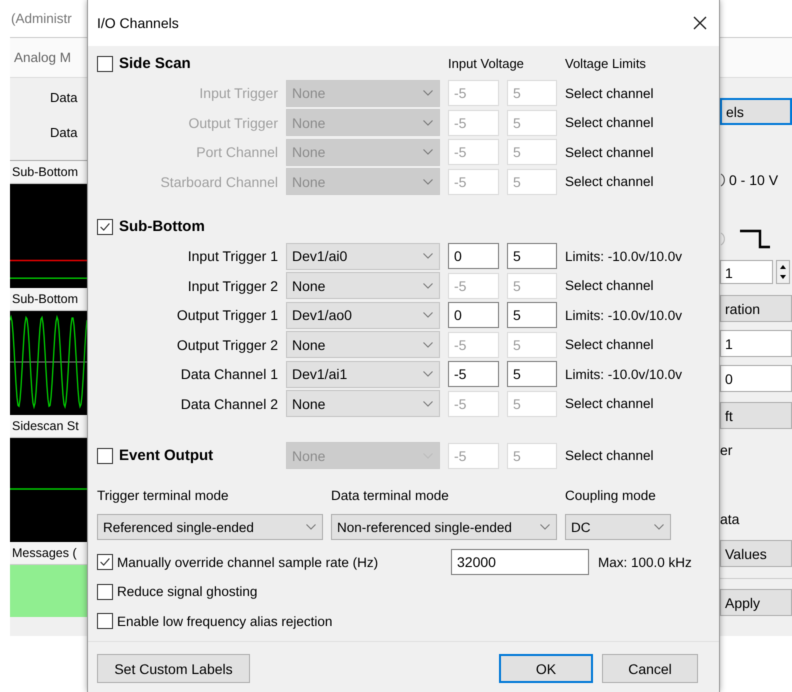  I want to click on checkbox-label: Reduce signal ghosting, so click(187, 591).